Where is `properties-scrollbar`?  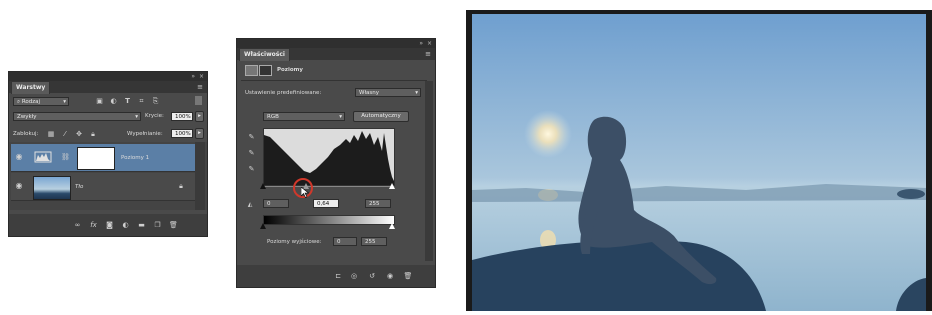 properties-scrollbar is located at coordinates (429, 171).